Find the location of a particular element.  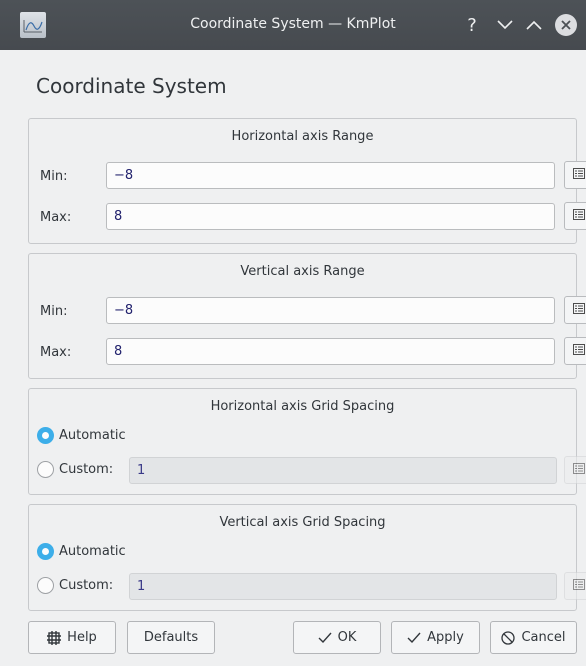

help-question-icon: ? is located at coordinates (472, 25).